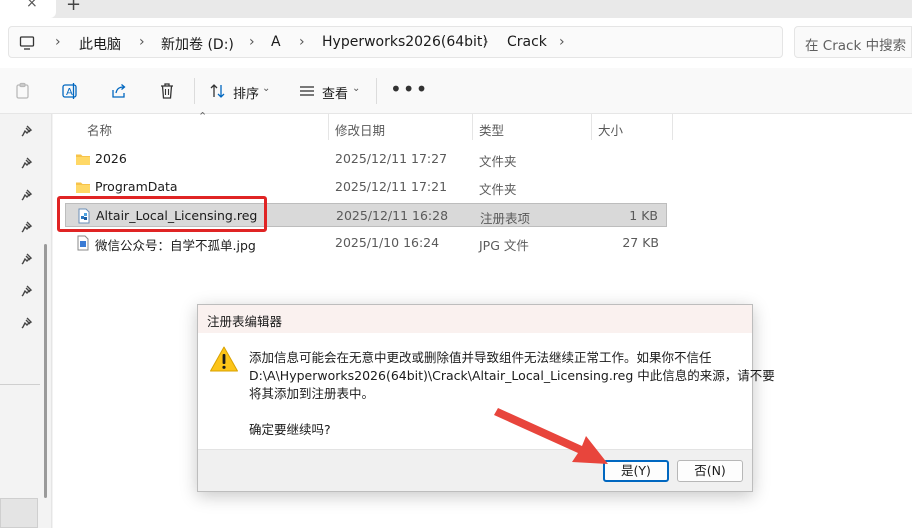 The image size is (912, 528). I want to click on dialog-button-bar: 是(Y) 否(N), so click(475, 470).